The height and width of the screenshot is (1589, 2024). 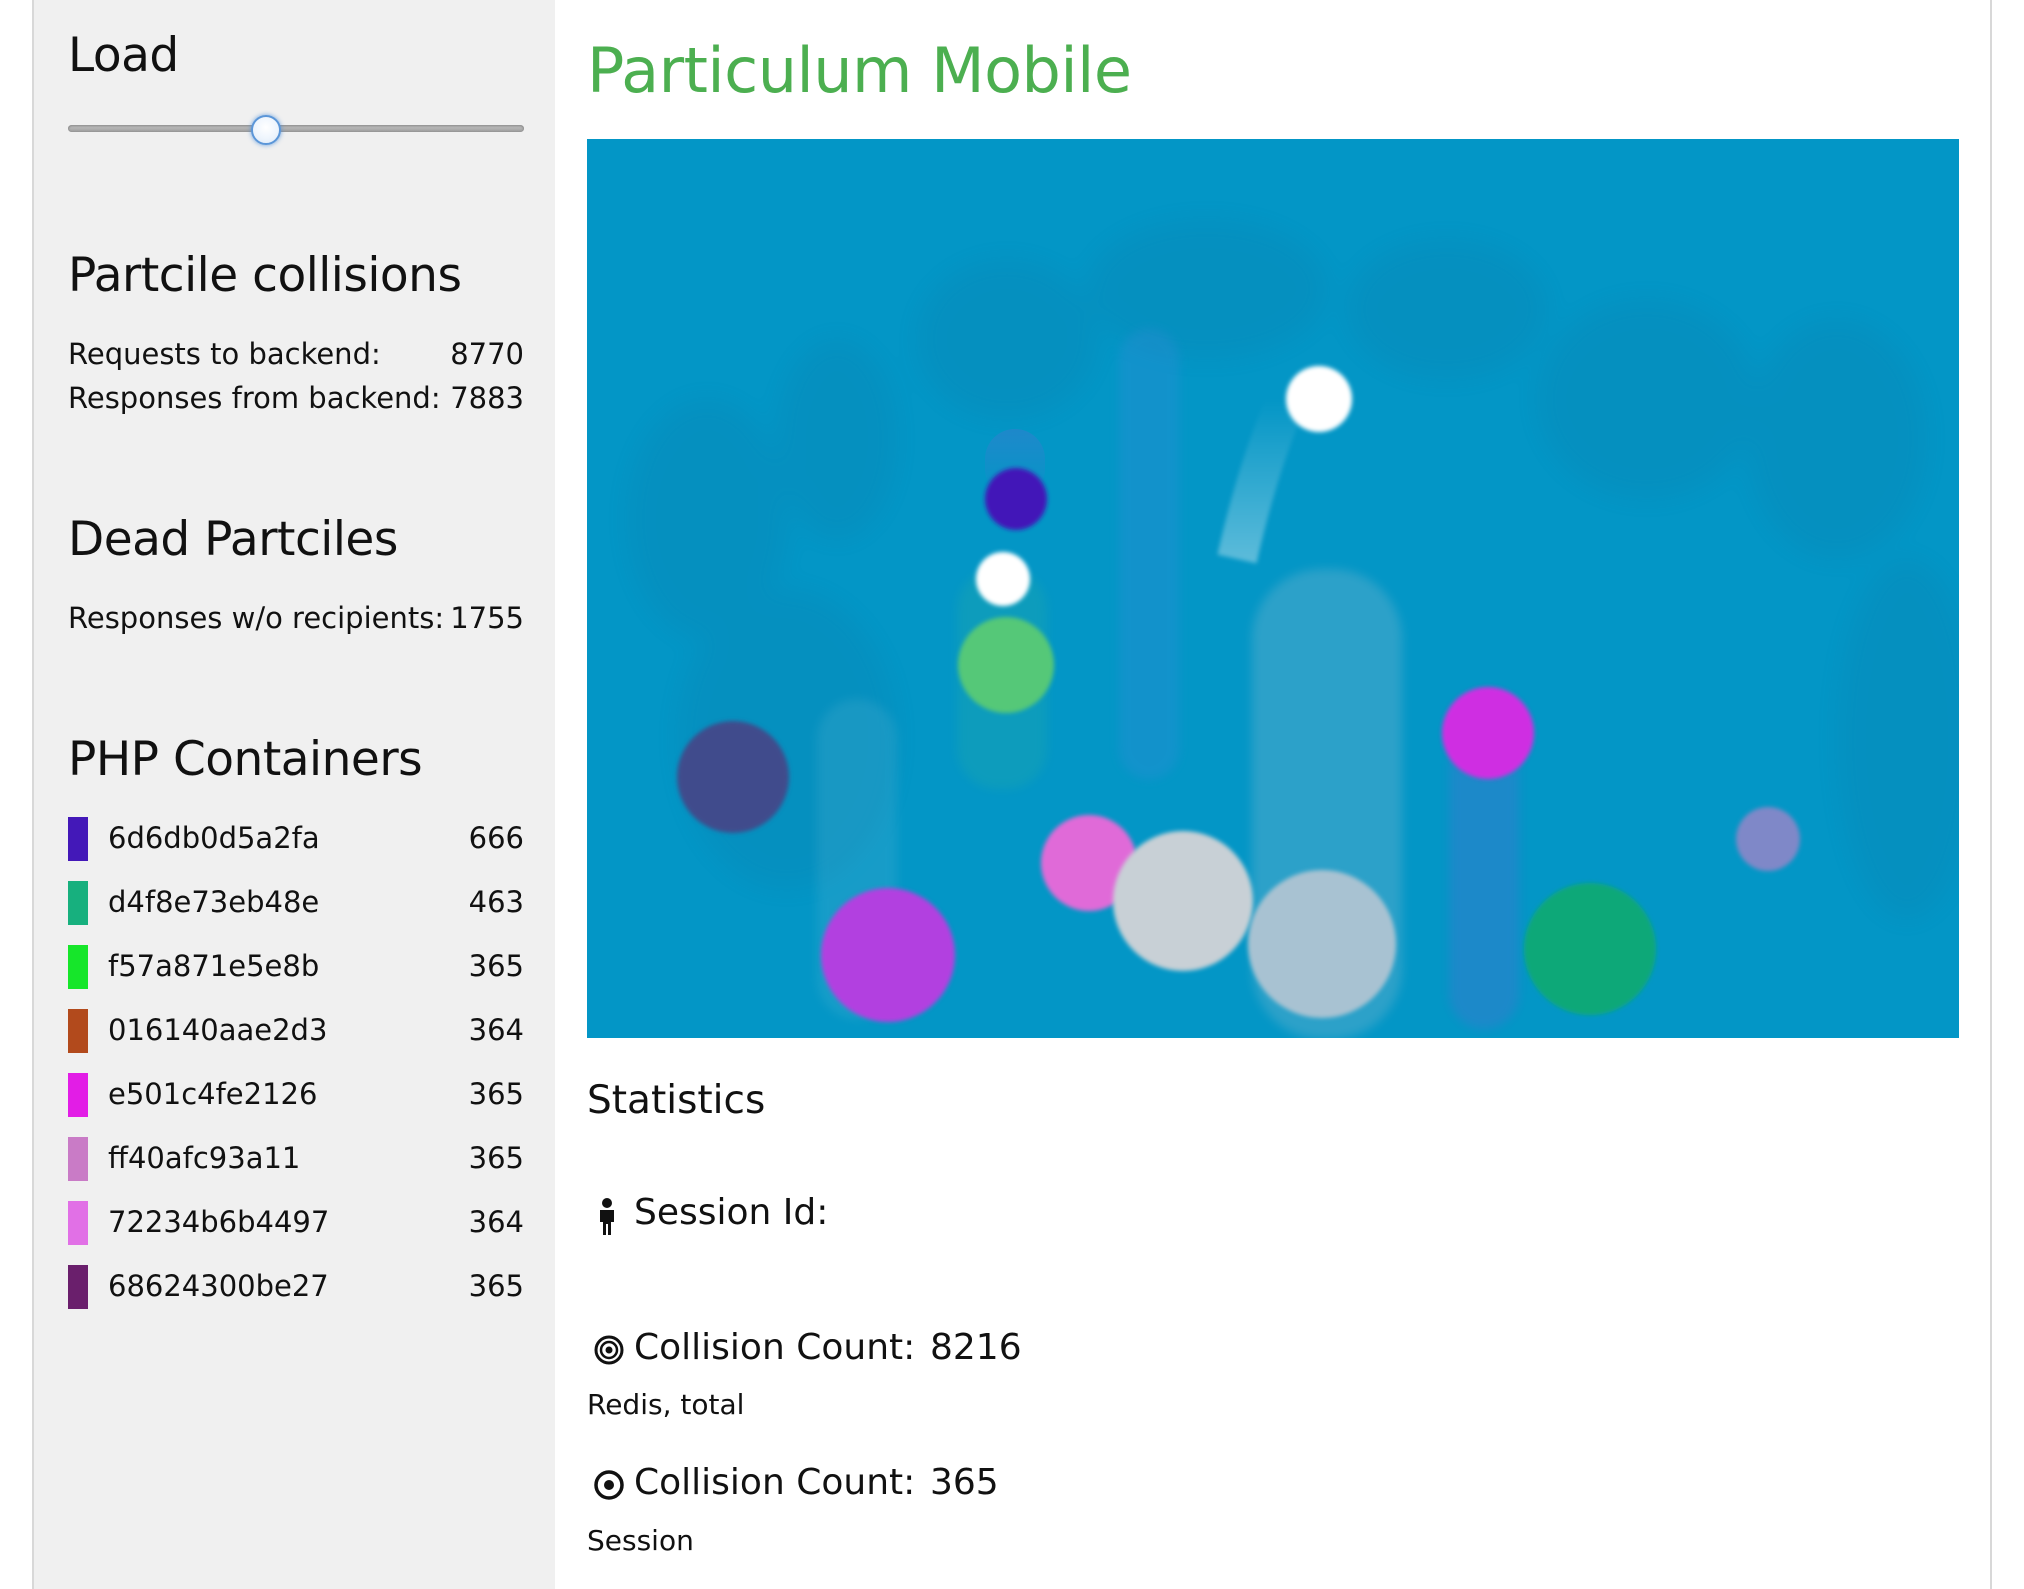 What do you see at coordinates (964, 1482) in the screenshot?
I see `collision-session-value: 365` at bounding box center [964, 1482].